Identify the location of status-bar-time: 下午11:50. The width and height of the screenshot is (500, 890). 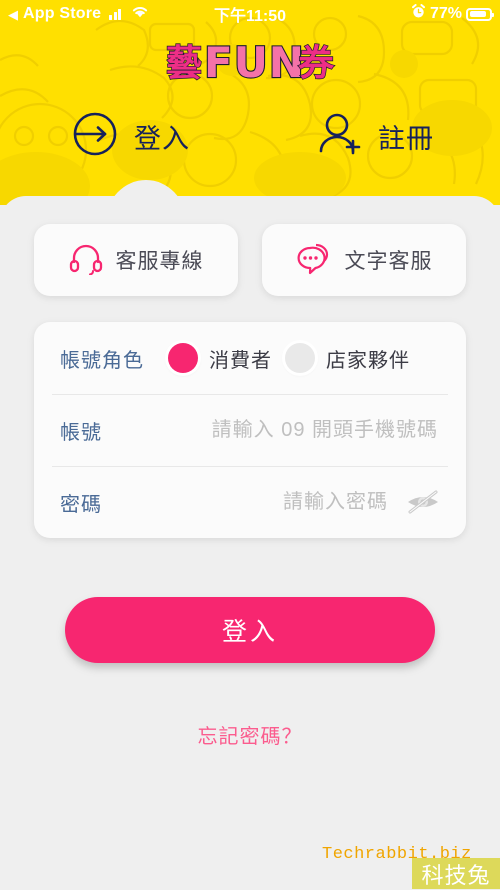
(250, 16).